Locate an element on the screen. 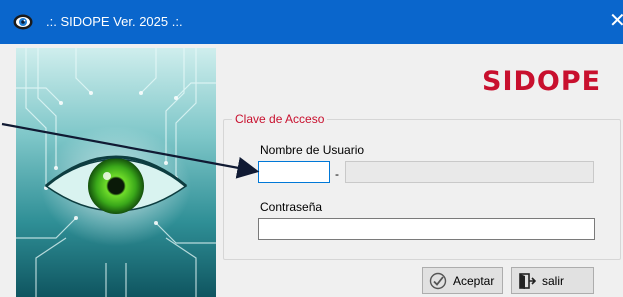  username-label: Nombre de Usuario is located at coordinates (312, 150).